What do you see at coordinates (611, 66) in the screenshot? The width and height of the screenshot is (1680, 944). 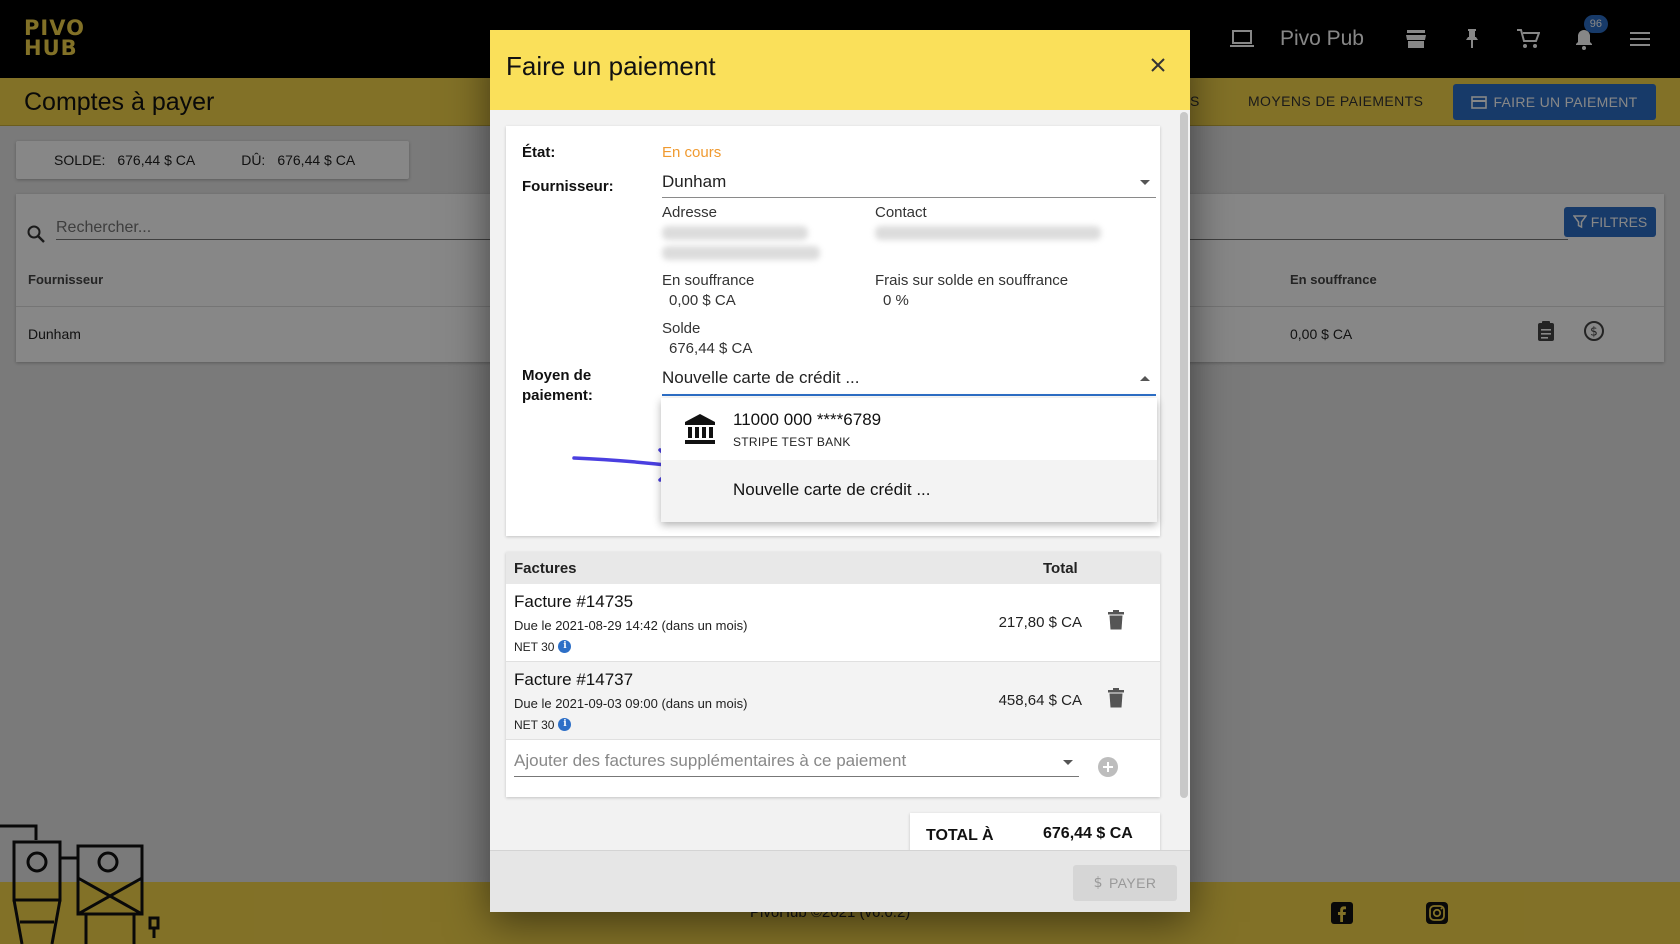 I see `dialog-title: Faire un paiement` at bounding box center [611, 66].